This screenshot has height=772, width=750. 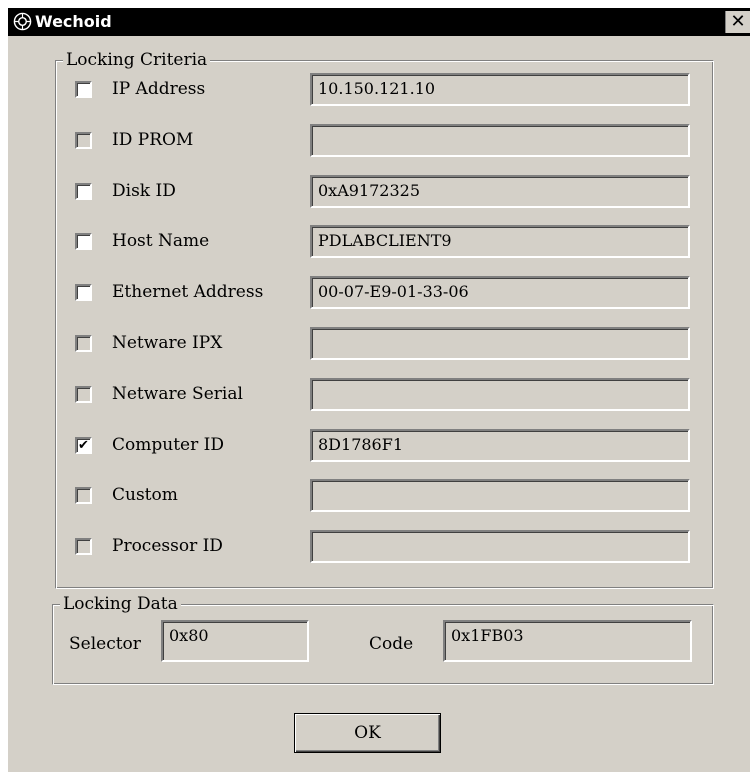 What do you see at coordinates (500, 445) in the screenshot?
I see `criteria-value-field: 8D1786F1` at bounding box center [500, 445].